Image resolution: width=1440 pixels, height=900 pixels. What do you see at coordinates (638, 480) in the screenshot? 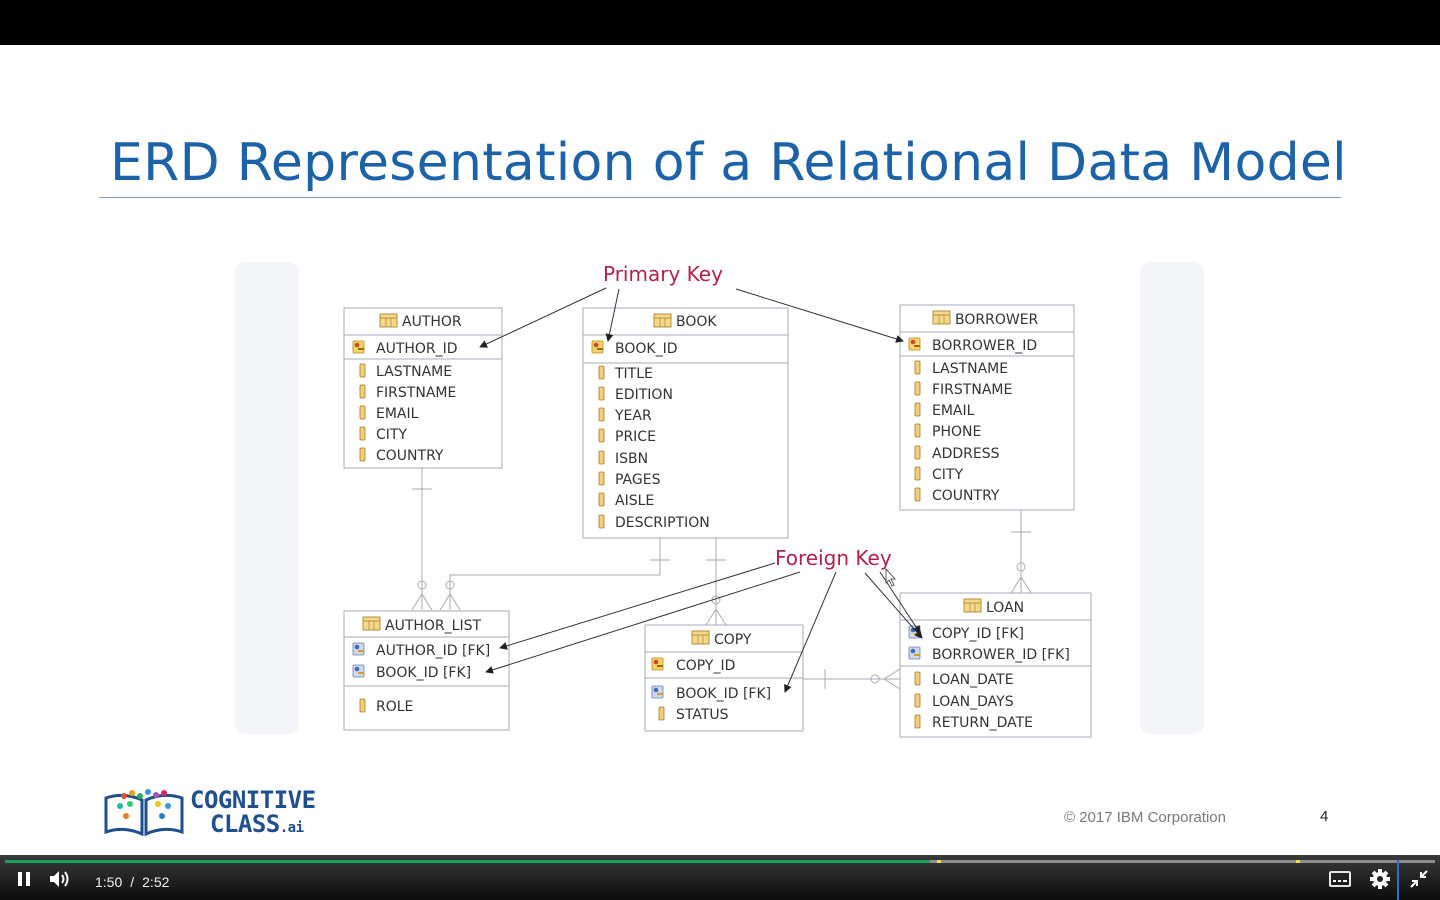
I see `field: PAGES` at bounding box center [638, 480].